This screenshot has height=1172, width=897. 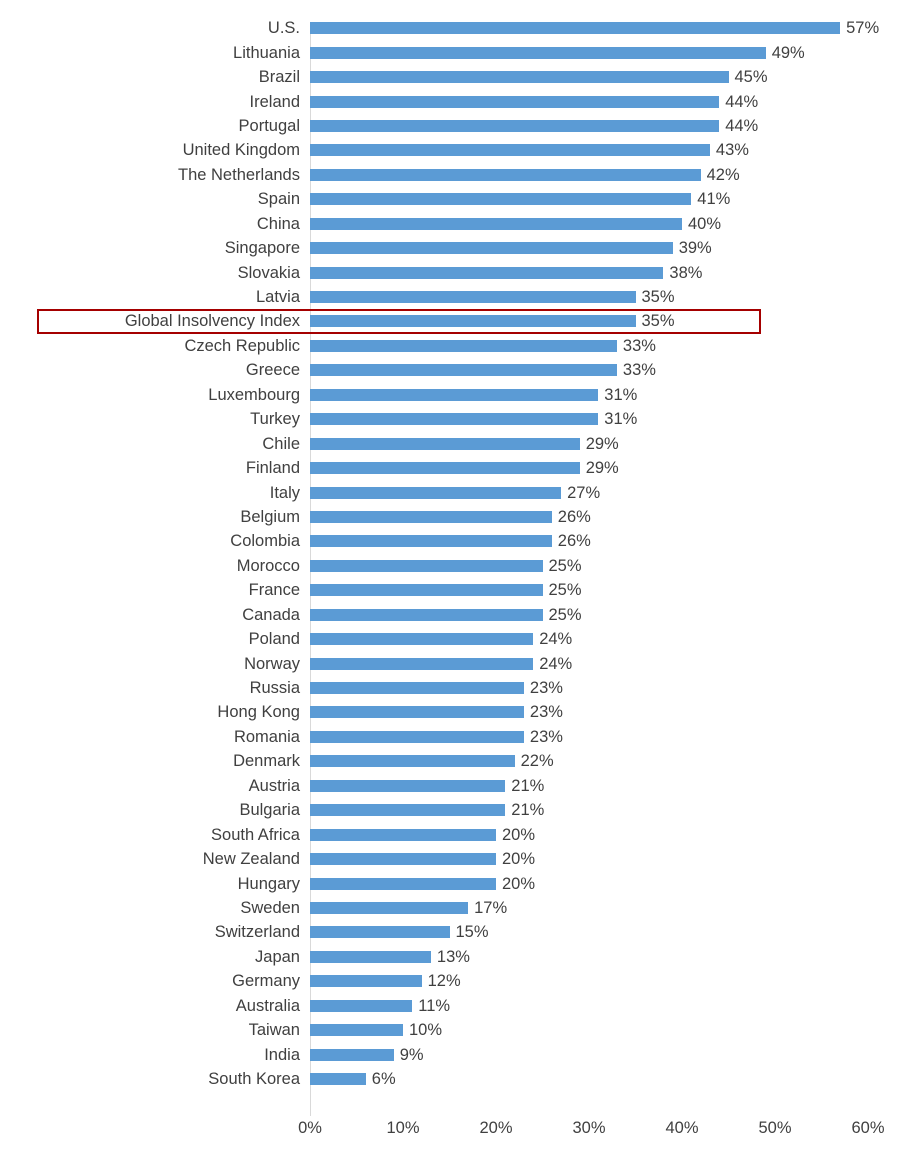 What do you see at coordinates (269, 809) in the screenshot?
I see `category-label: Bulgaria` at bounding box center [269, 809].